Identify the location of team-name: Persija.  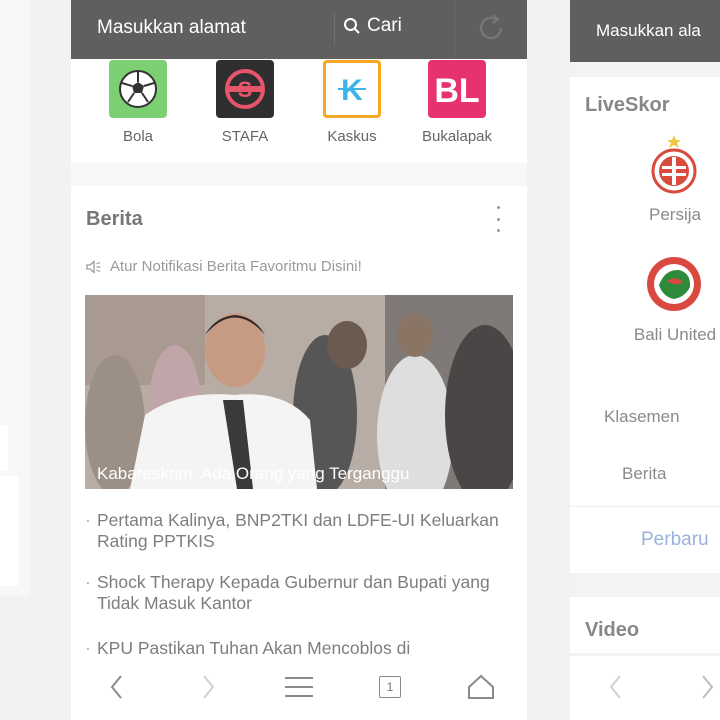
(675, 214).